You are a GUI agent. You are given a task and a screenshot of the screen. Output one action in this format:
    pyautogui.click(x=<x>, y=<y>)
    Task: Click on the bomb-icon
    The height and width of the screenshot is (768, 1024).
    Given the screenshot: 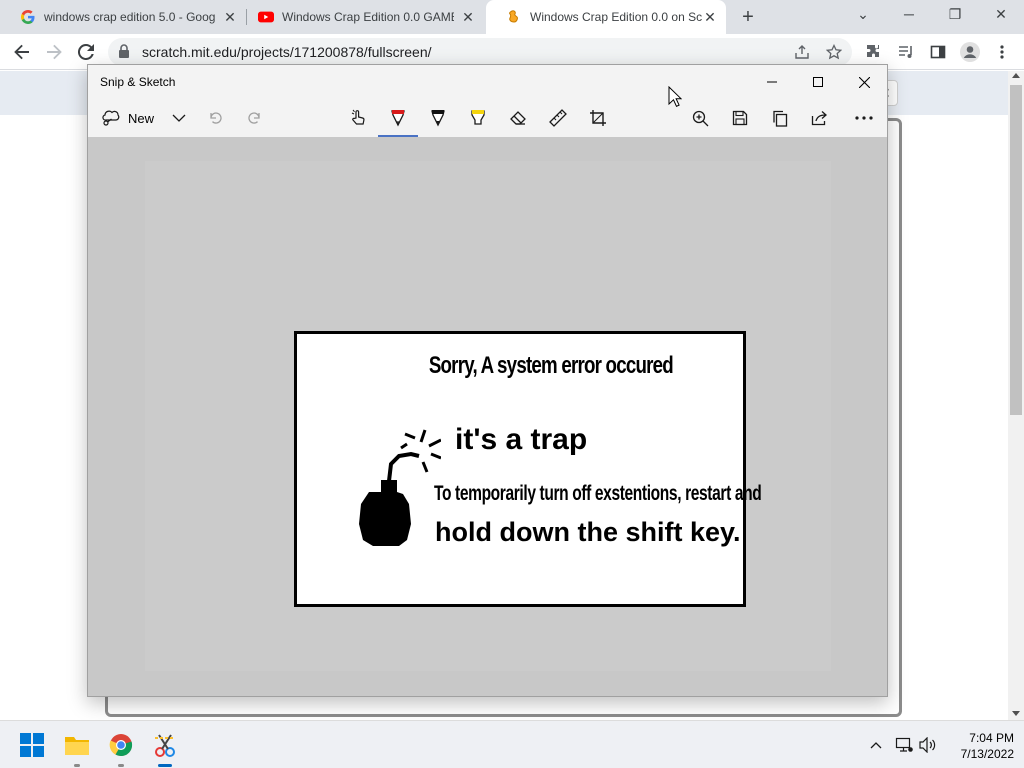 What is the action you would take?
    pyautogui.click(x=400, y=487)
    